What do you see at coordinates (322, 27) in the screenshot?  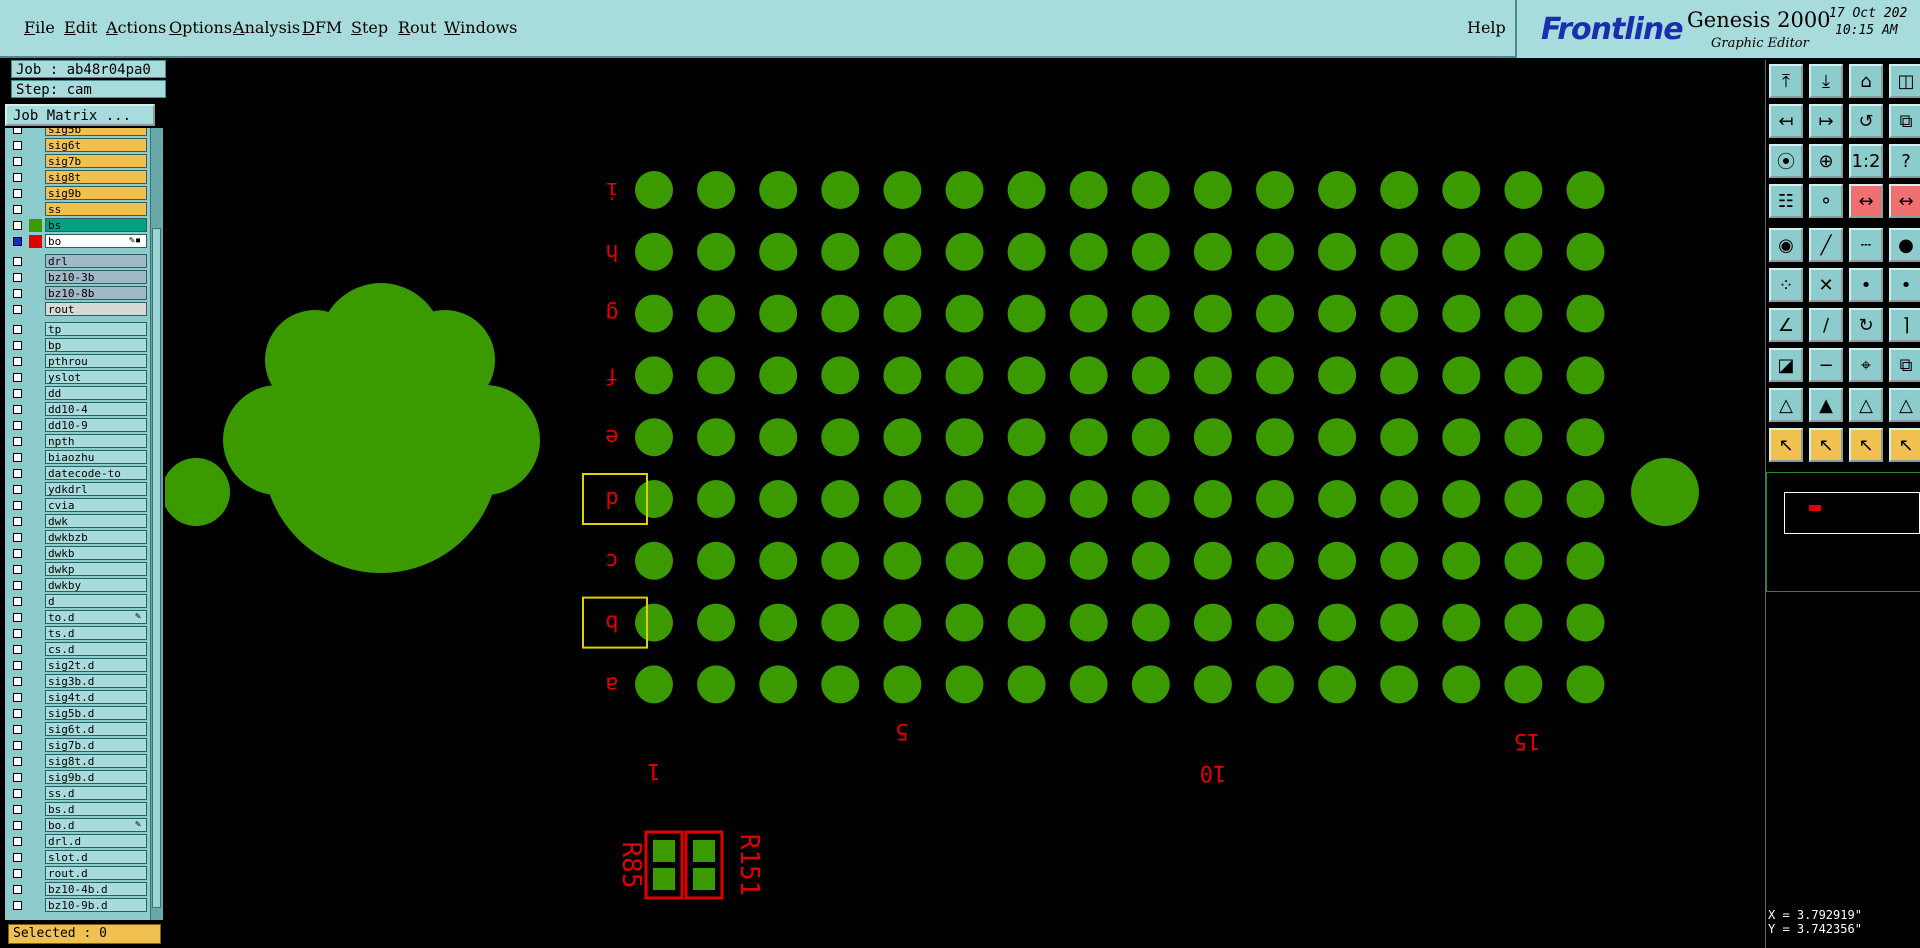 I see `menu-dfm: DFM` at bounding box center [322, 27].